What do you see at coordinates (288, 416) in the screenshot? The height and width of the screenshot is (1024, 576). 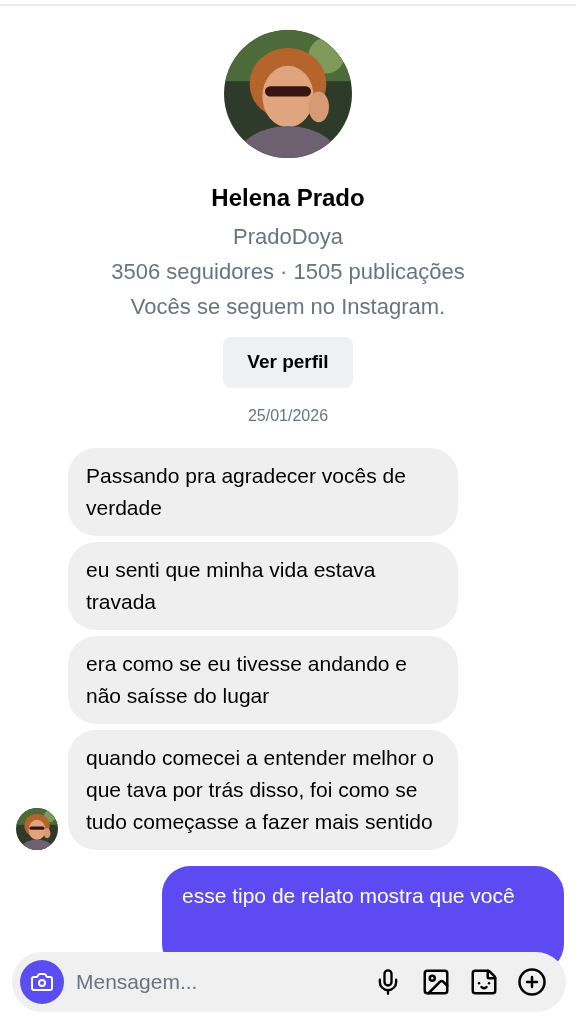 I see `date-label: 25/01/2026` at bounding box center [288, 416].